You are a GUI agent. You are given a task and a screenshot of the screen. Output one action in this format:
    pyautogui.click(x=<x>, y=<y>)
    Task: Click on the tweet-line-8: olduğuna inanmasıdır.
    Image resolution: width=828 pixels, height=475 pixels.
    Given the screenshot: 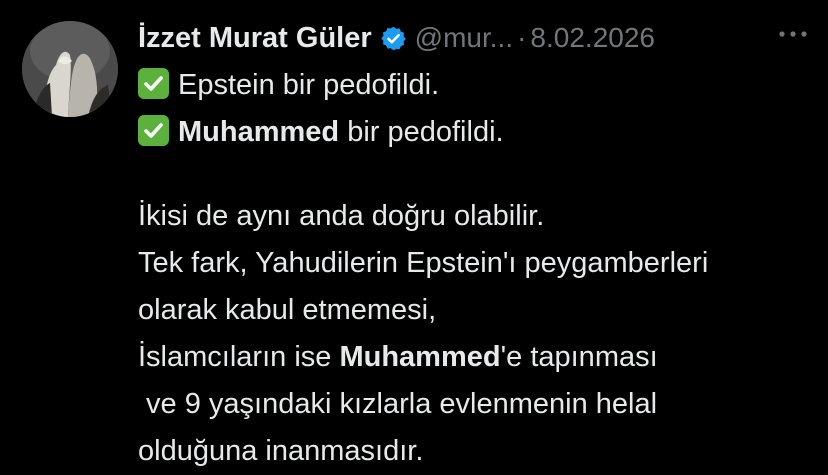 What is the action you would take?
    pyautogui.click(x=281, y=451)
    